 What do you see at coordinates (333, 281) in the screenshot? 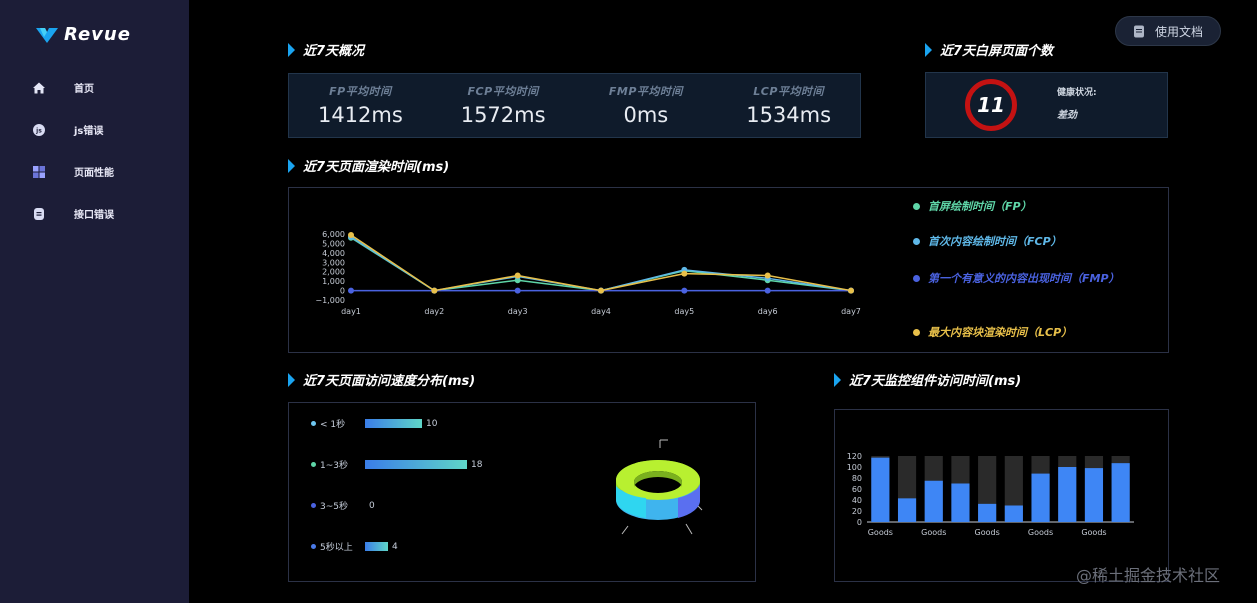
I see `y-tick-label: 1,000` at bounding box center [333, 281].